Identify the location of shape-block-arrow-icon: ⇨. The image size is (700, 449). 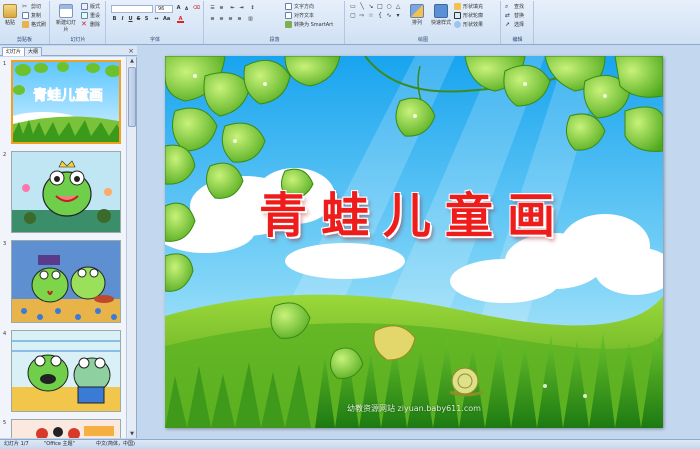
(362, 15).